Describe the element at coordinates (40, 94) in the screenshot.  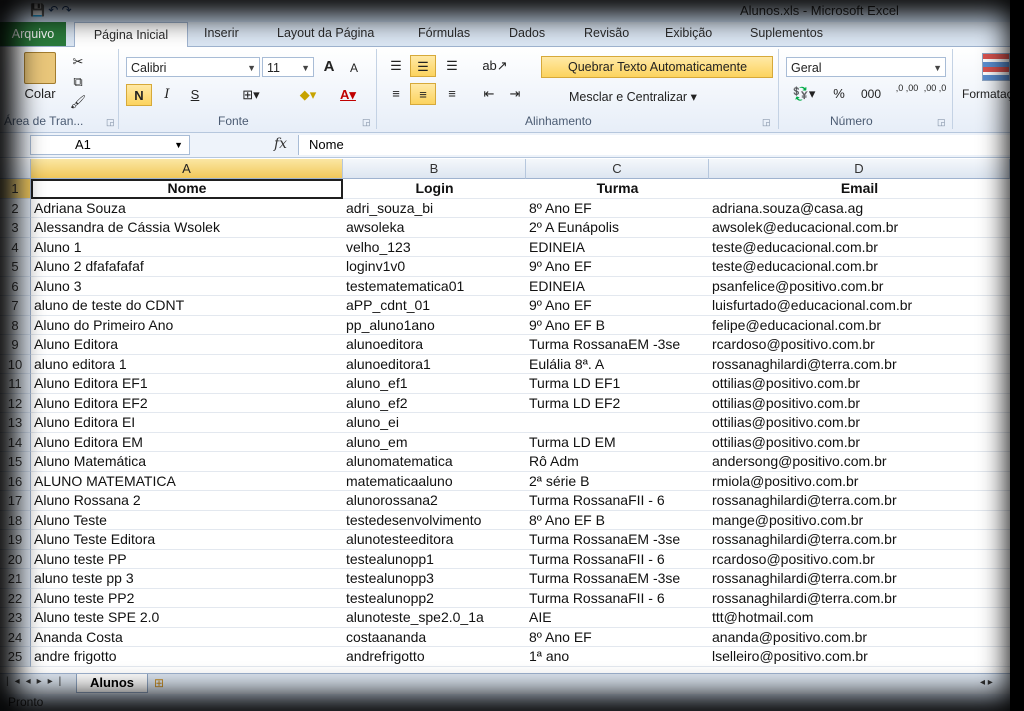
I see `paste-button: Colar` at that location.